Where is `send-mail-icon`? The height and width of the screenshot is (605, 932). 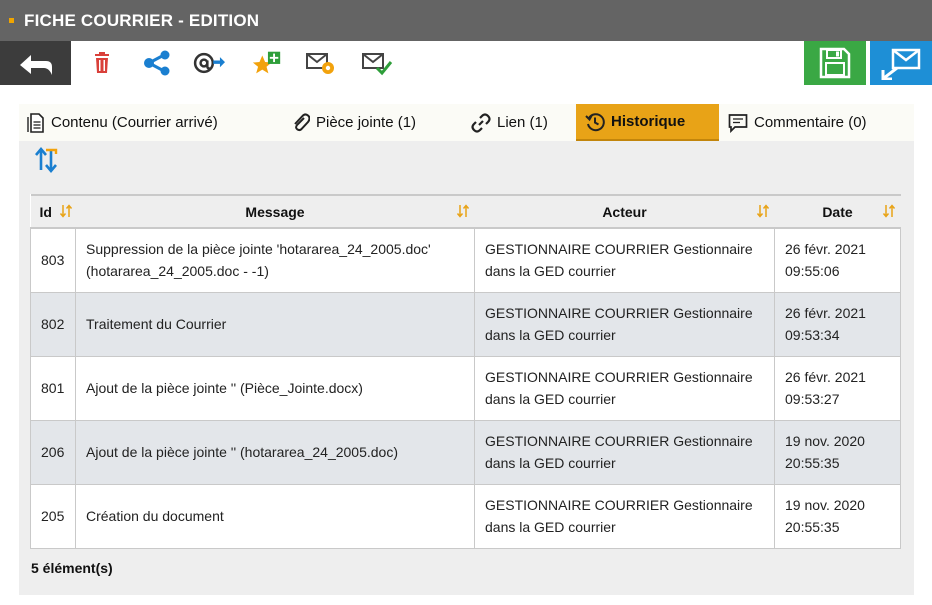 send-mail-icon is located at coordinates (901, 64).